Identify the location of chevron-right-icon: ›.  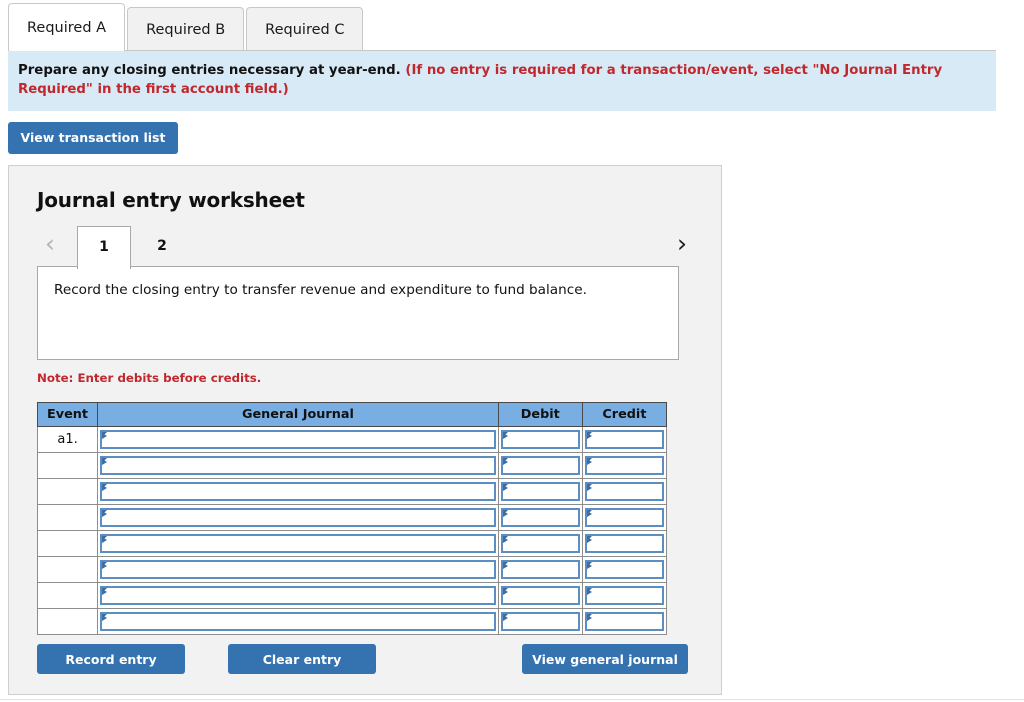
(682, 244).